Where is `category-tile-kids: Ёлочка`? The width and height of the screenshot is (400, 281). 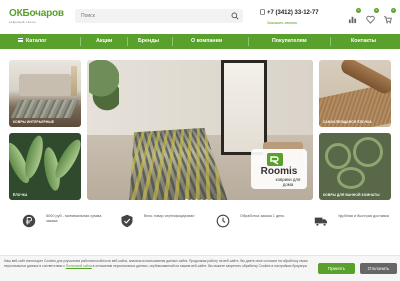
category-tile-kids: Ёлочка is located at coordinates (45, 166).